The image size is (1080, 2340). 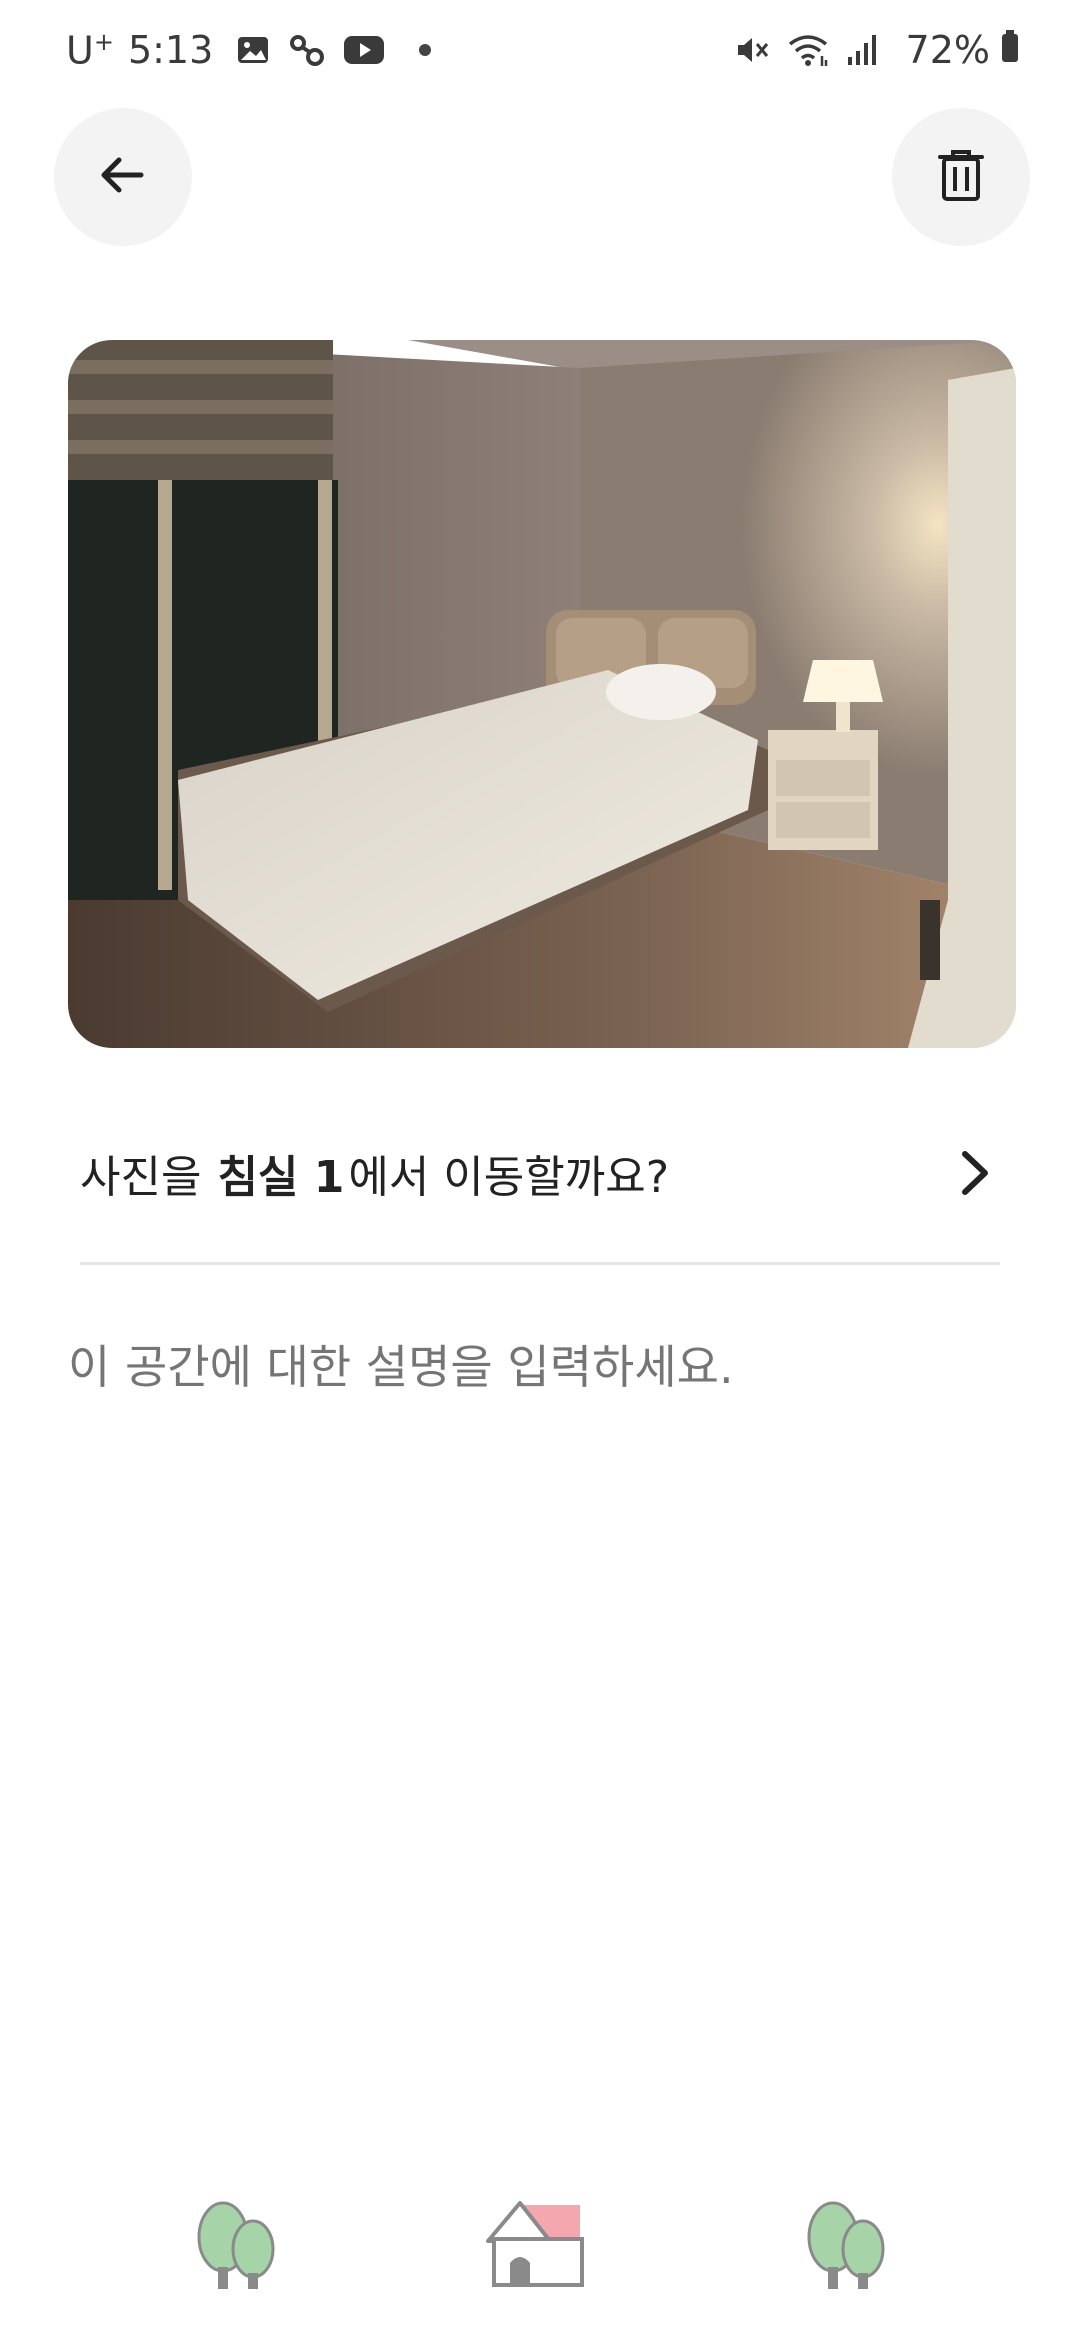 I want to click on battery-icon, so click(x=1010, y=50).